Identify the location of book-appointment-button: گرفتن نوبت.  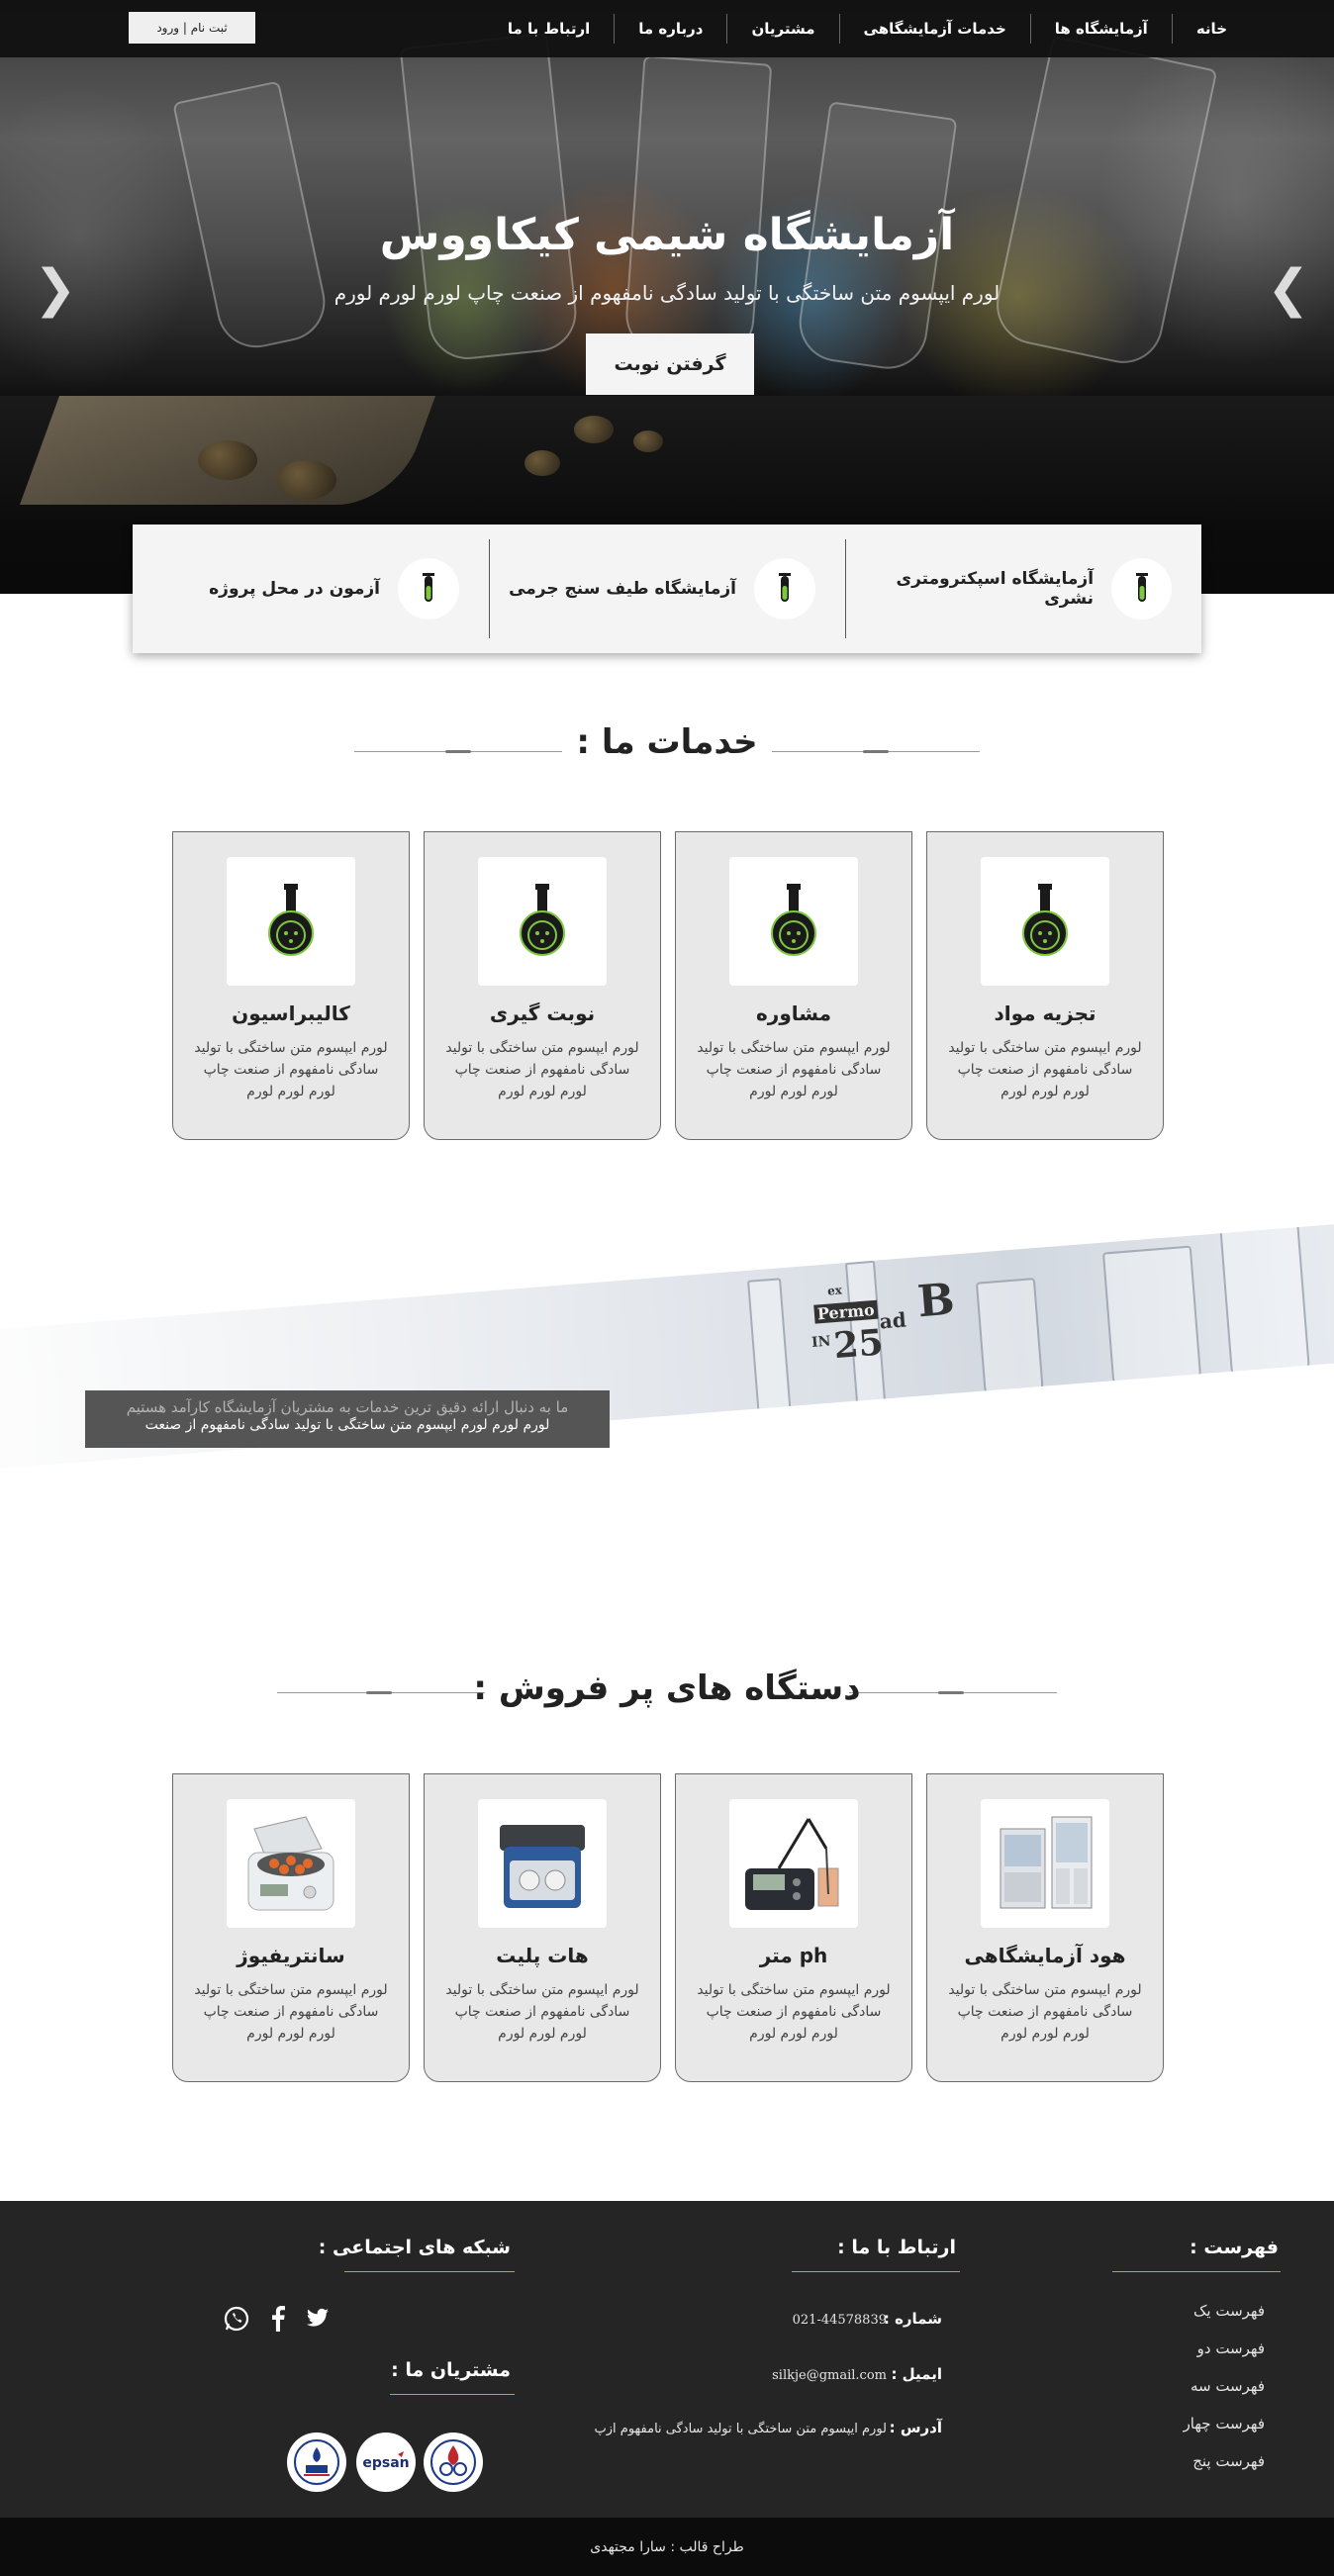
(670, 364).